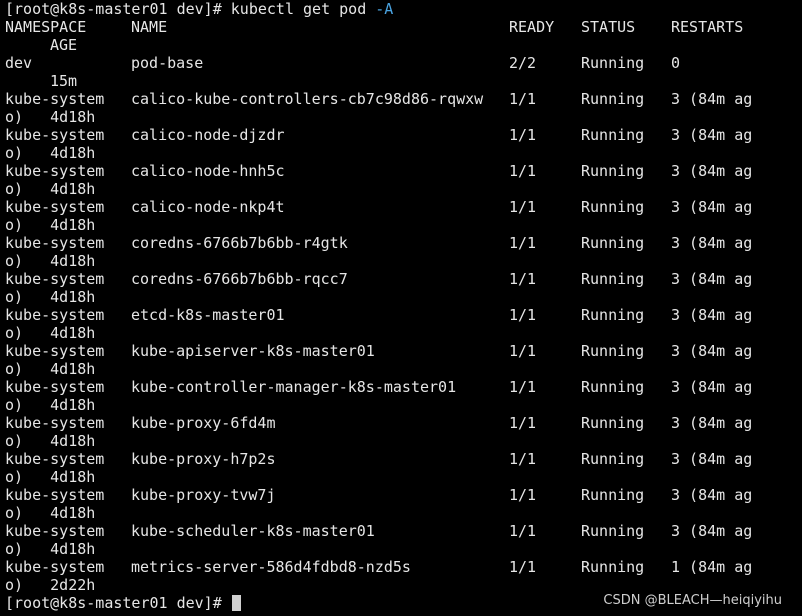  I want to click on cell-name: kube-scheduler-k8s-master01, so click(253, 531).